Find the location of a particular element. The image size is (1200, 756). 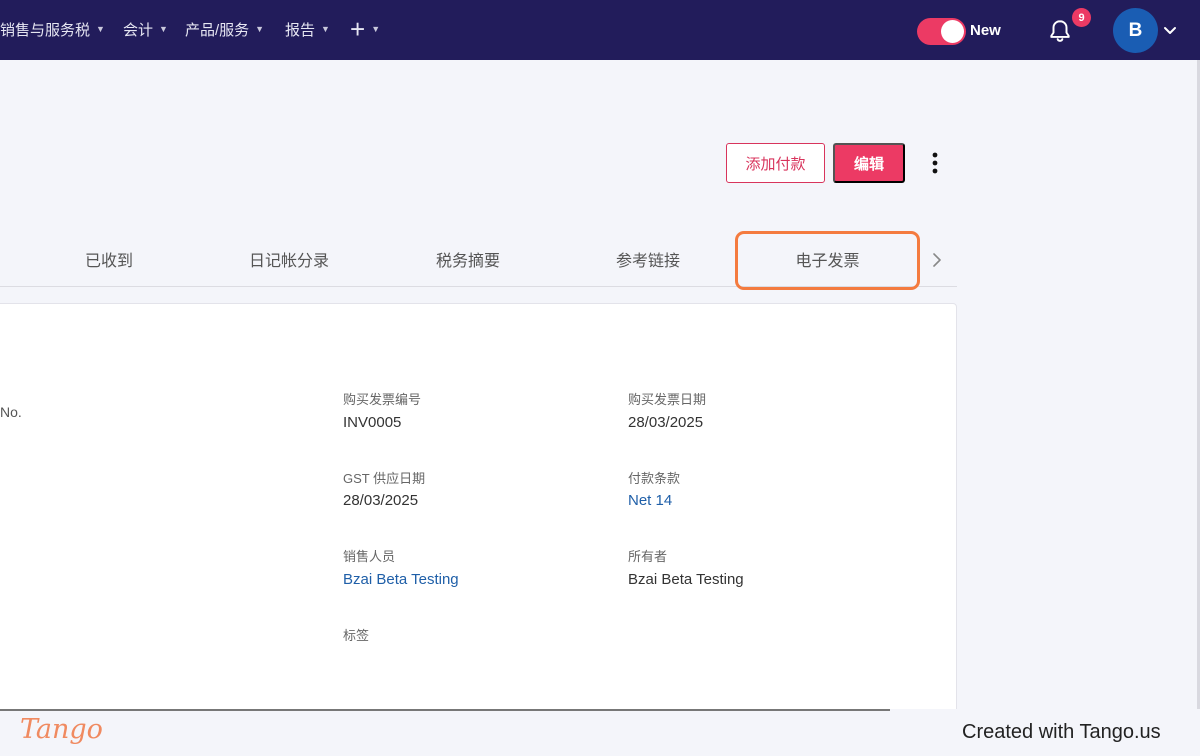

tab-highlight-box is located at coordinates (827, 260).